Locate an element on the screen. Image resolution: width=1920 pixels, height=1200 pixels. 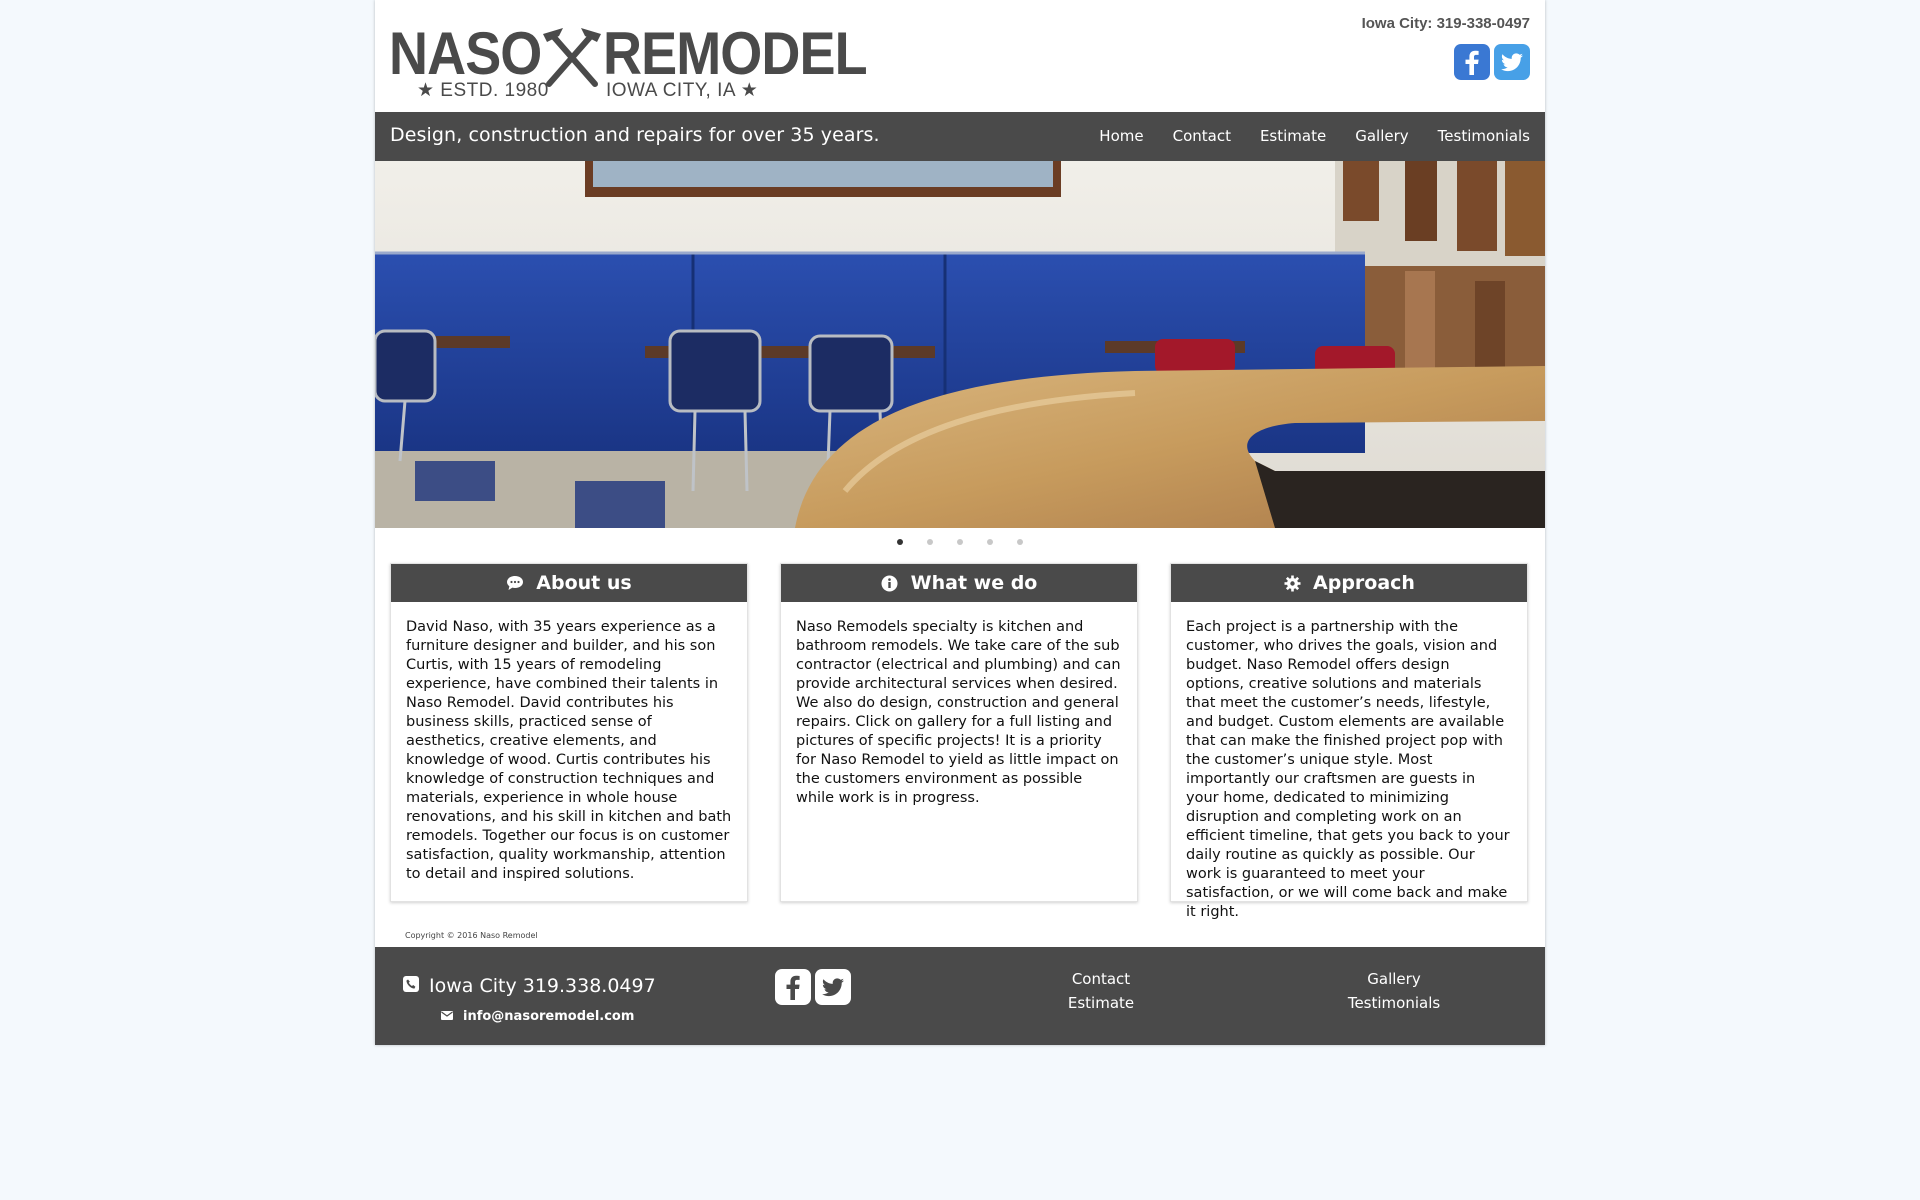
footer-email-text: info@nasoremodel.com is located at coordinates (549, 1016).